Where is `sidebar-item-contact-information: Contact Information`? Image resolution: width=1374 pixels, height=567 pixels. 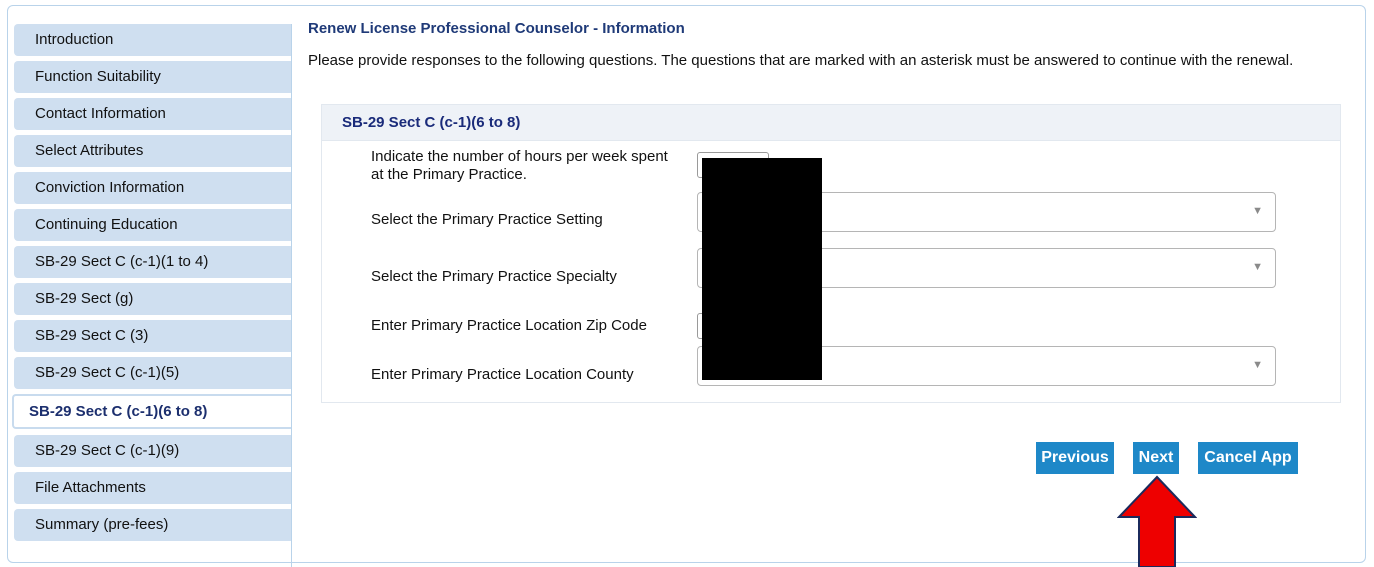
sidebar-item-contact-information: Contact Information is located at coordinates (152, 114).